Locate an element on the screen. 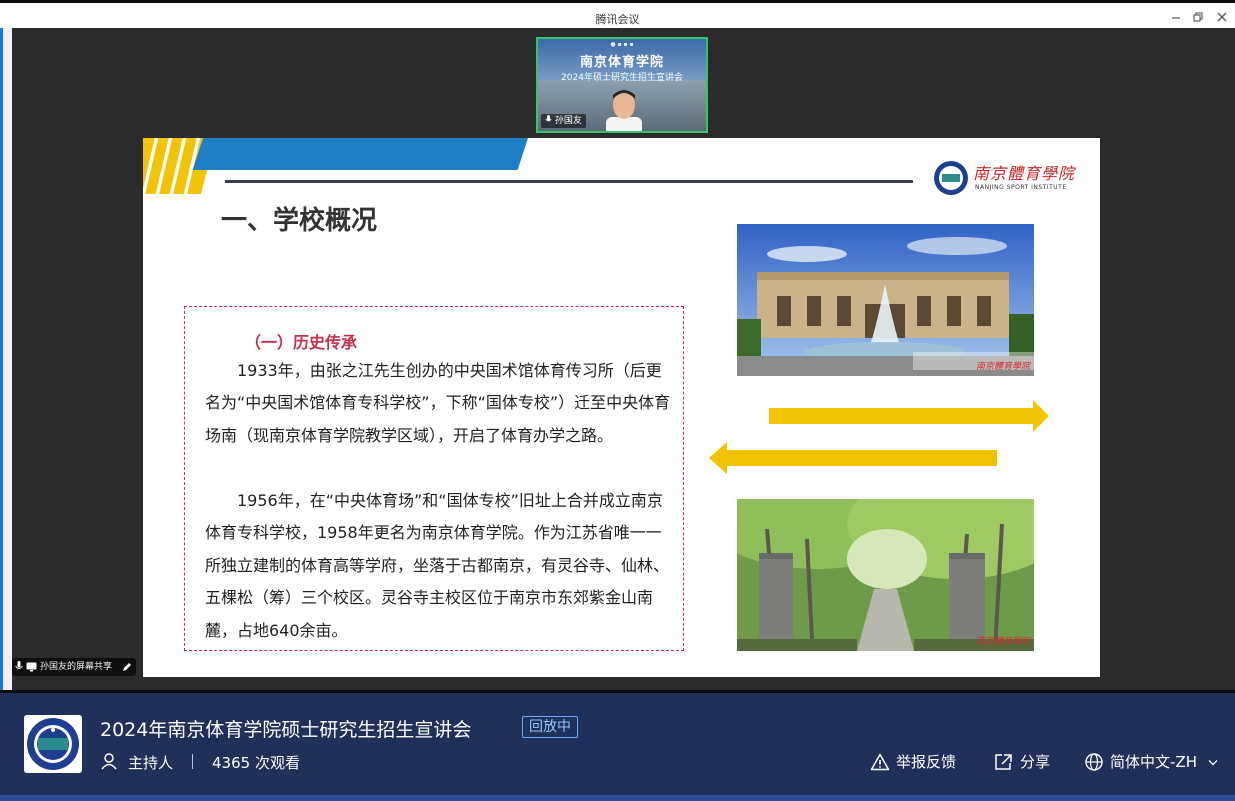 Image resolution: width=1235 pixels, height=801 pixels. language-label: 简体中文-ZH is located at coordinates (1153, 762).